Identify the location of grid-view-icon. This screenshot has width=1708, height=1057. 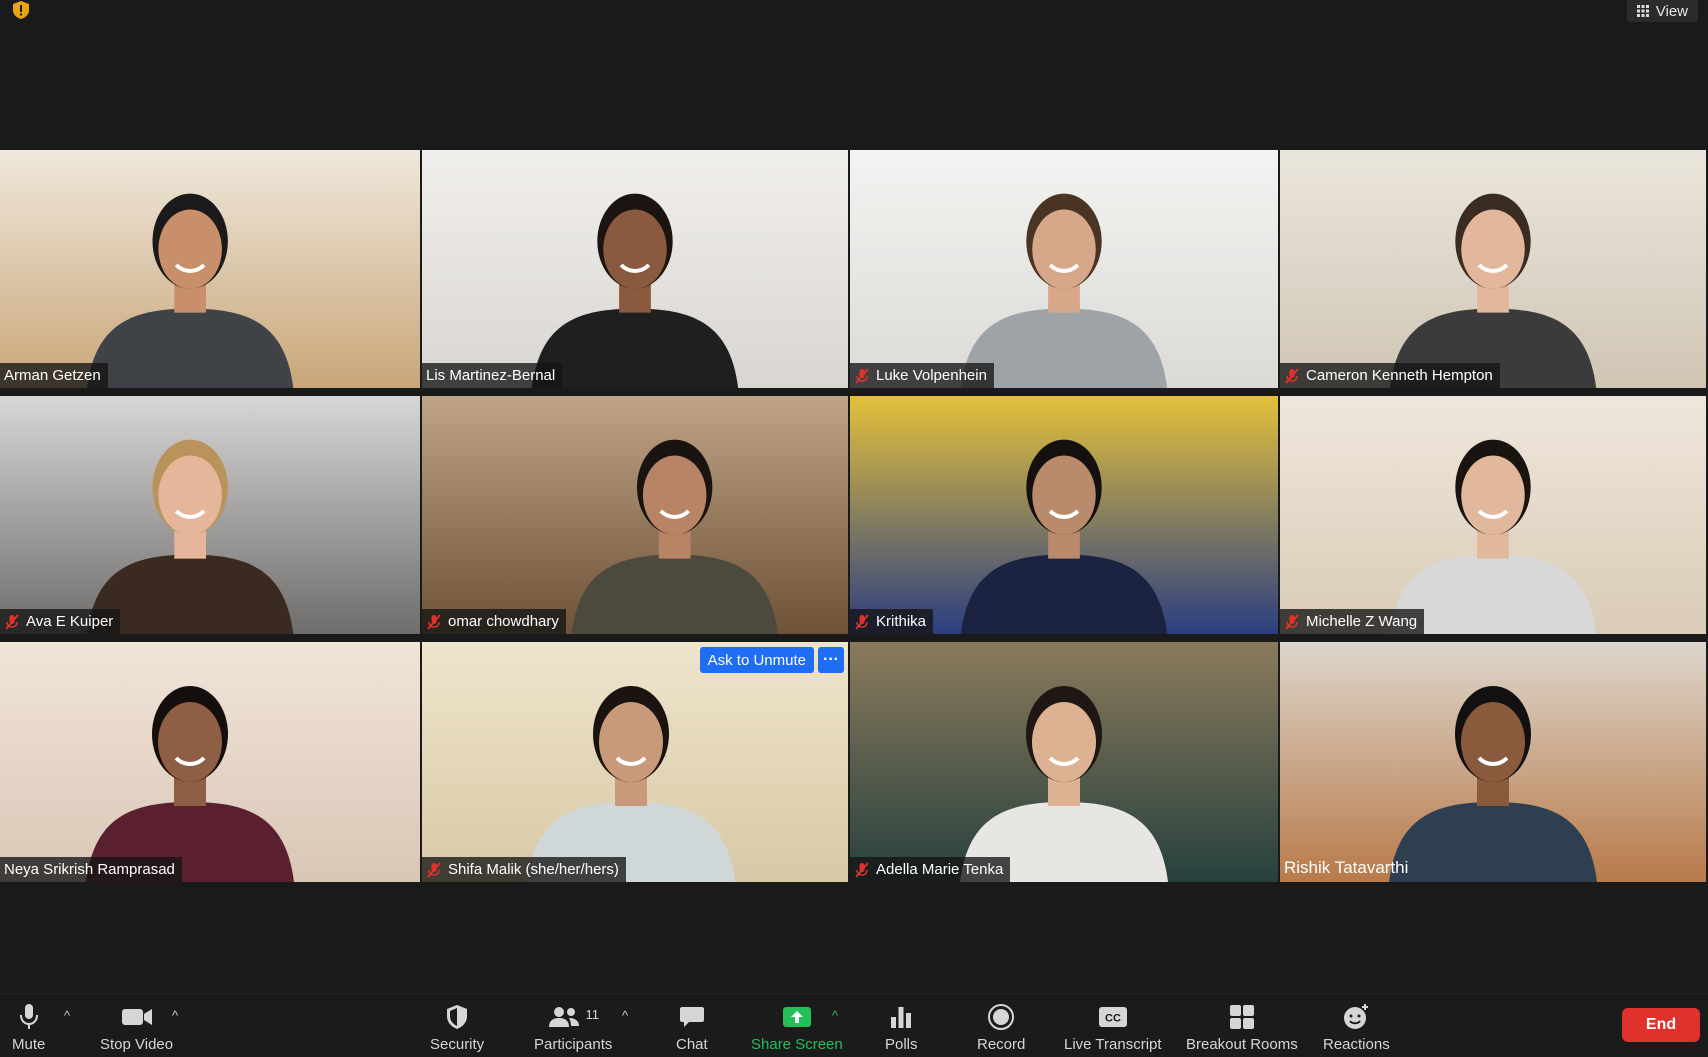
(1642, 11).